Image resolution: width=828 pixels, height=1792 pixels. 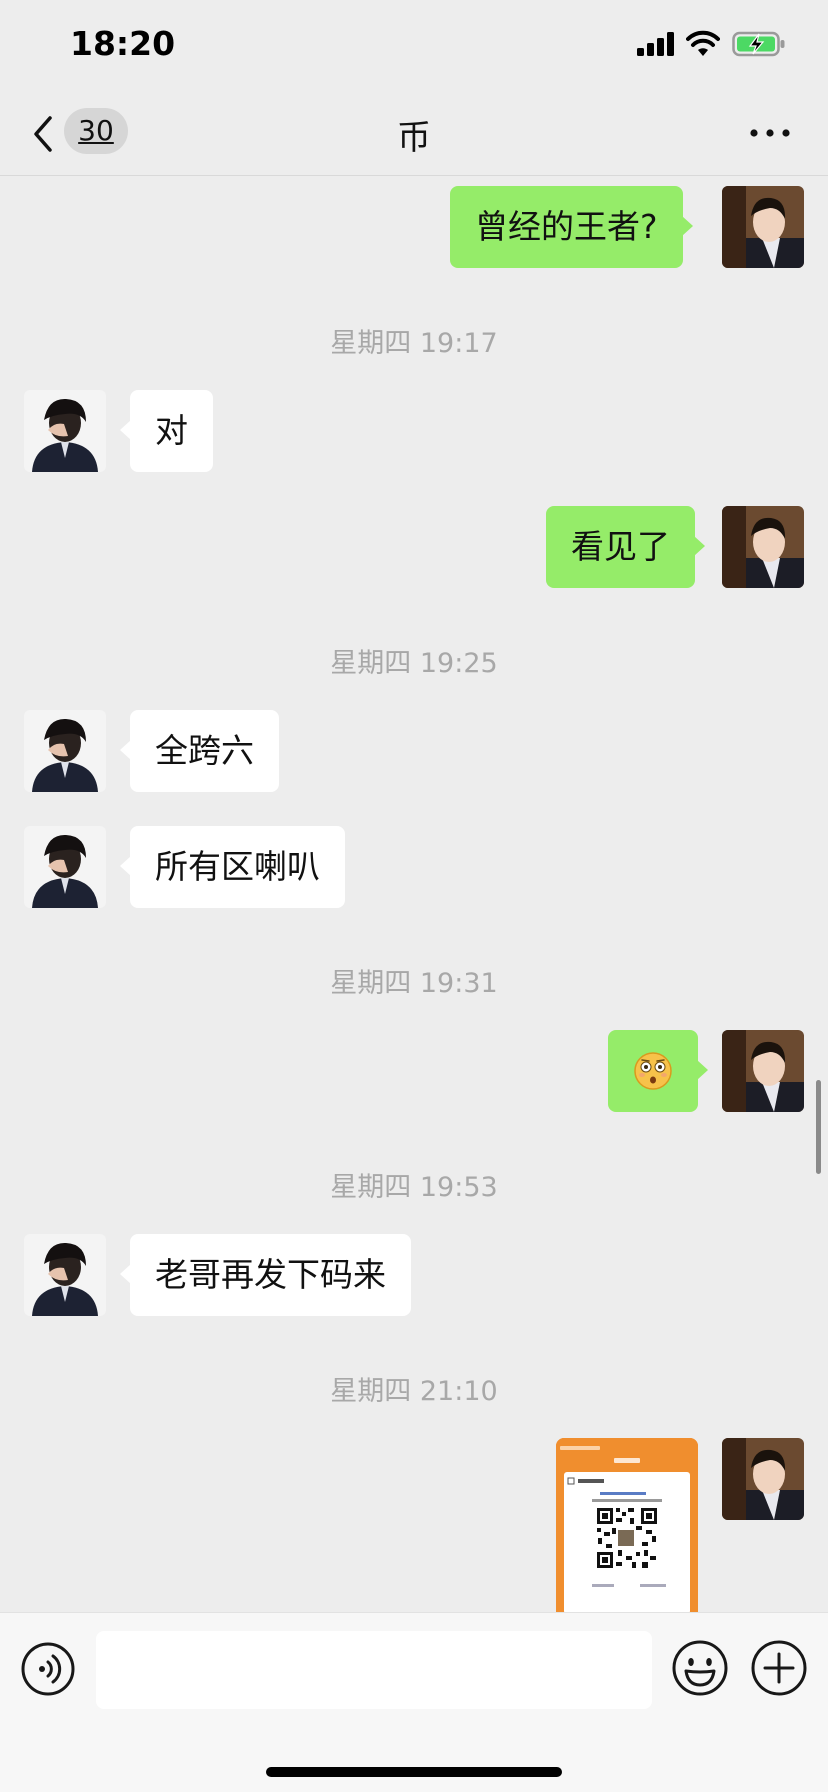 I want to click on unread-count-badge: 30, so click(x=96, y=131).